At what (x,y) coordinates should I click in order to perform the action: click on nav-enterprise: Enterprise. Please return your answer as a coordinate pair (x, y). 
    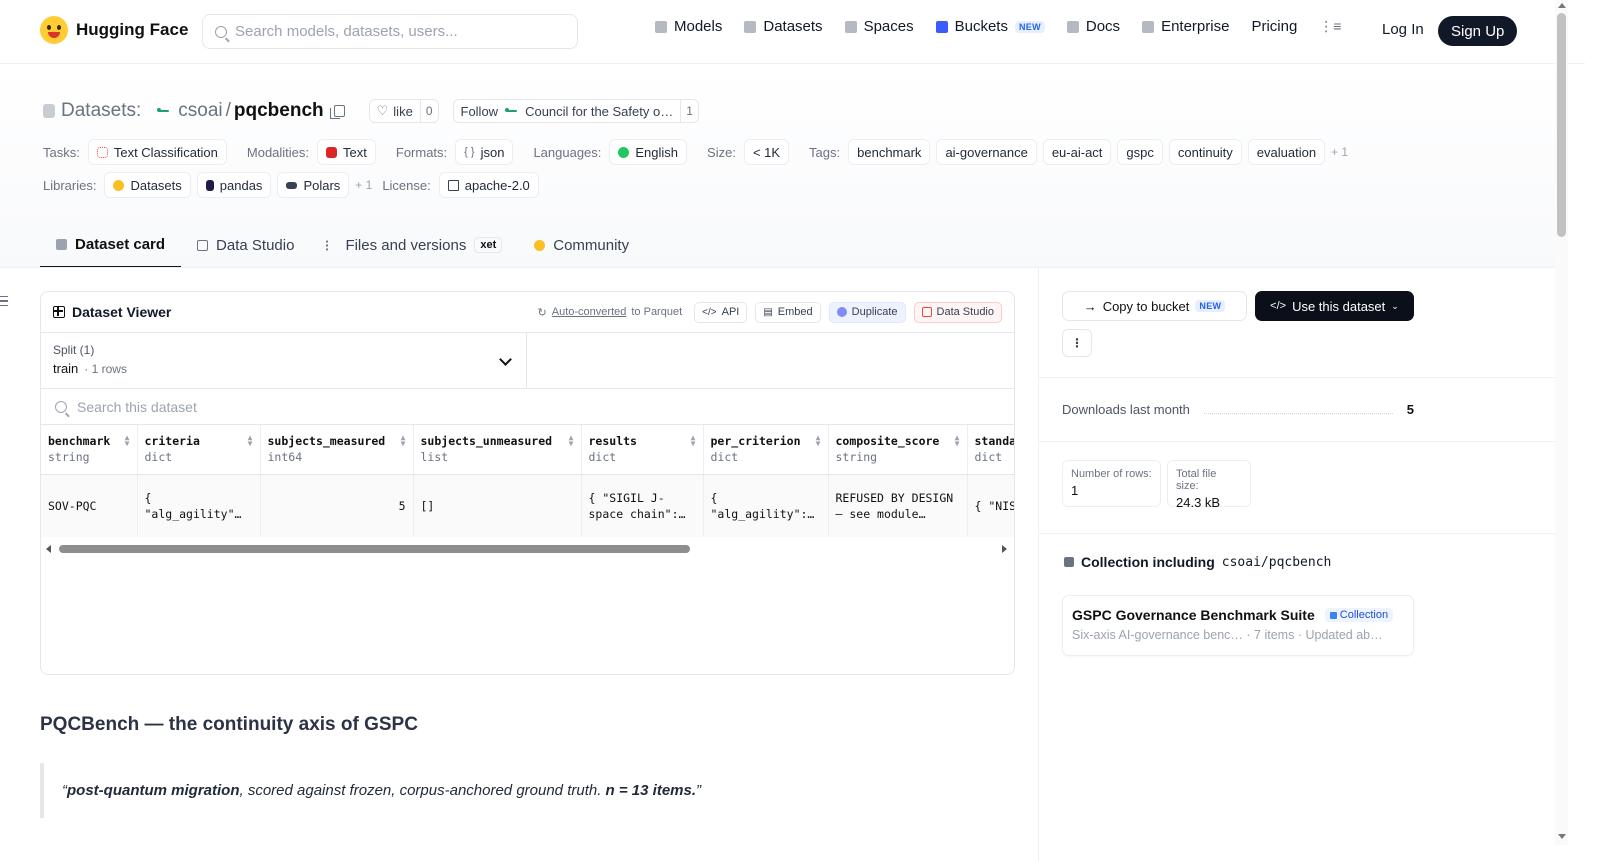
    Looking at the image, I should click on (1185, 26).